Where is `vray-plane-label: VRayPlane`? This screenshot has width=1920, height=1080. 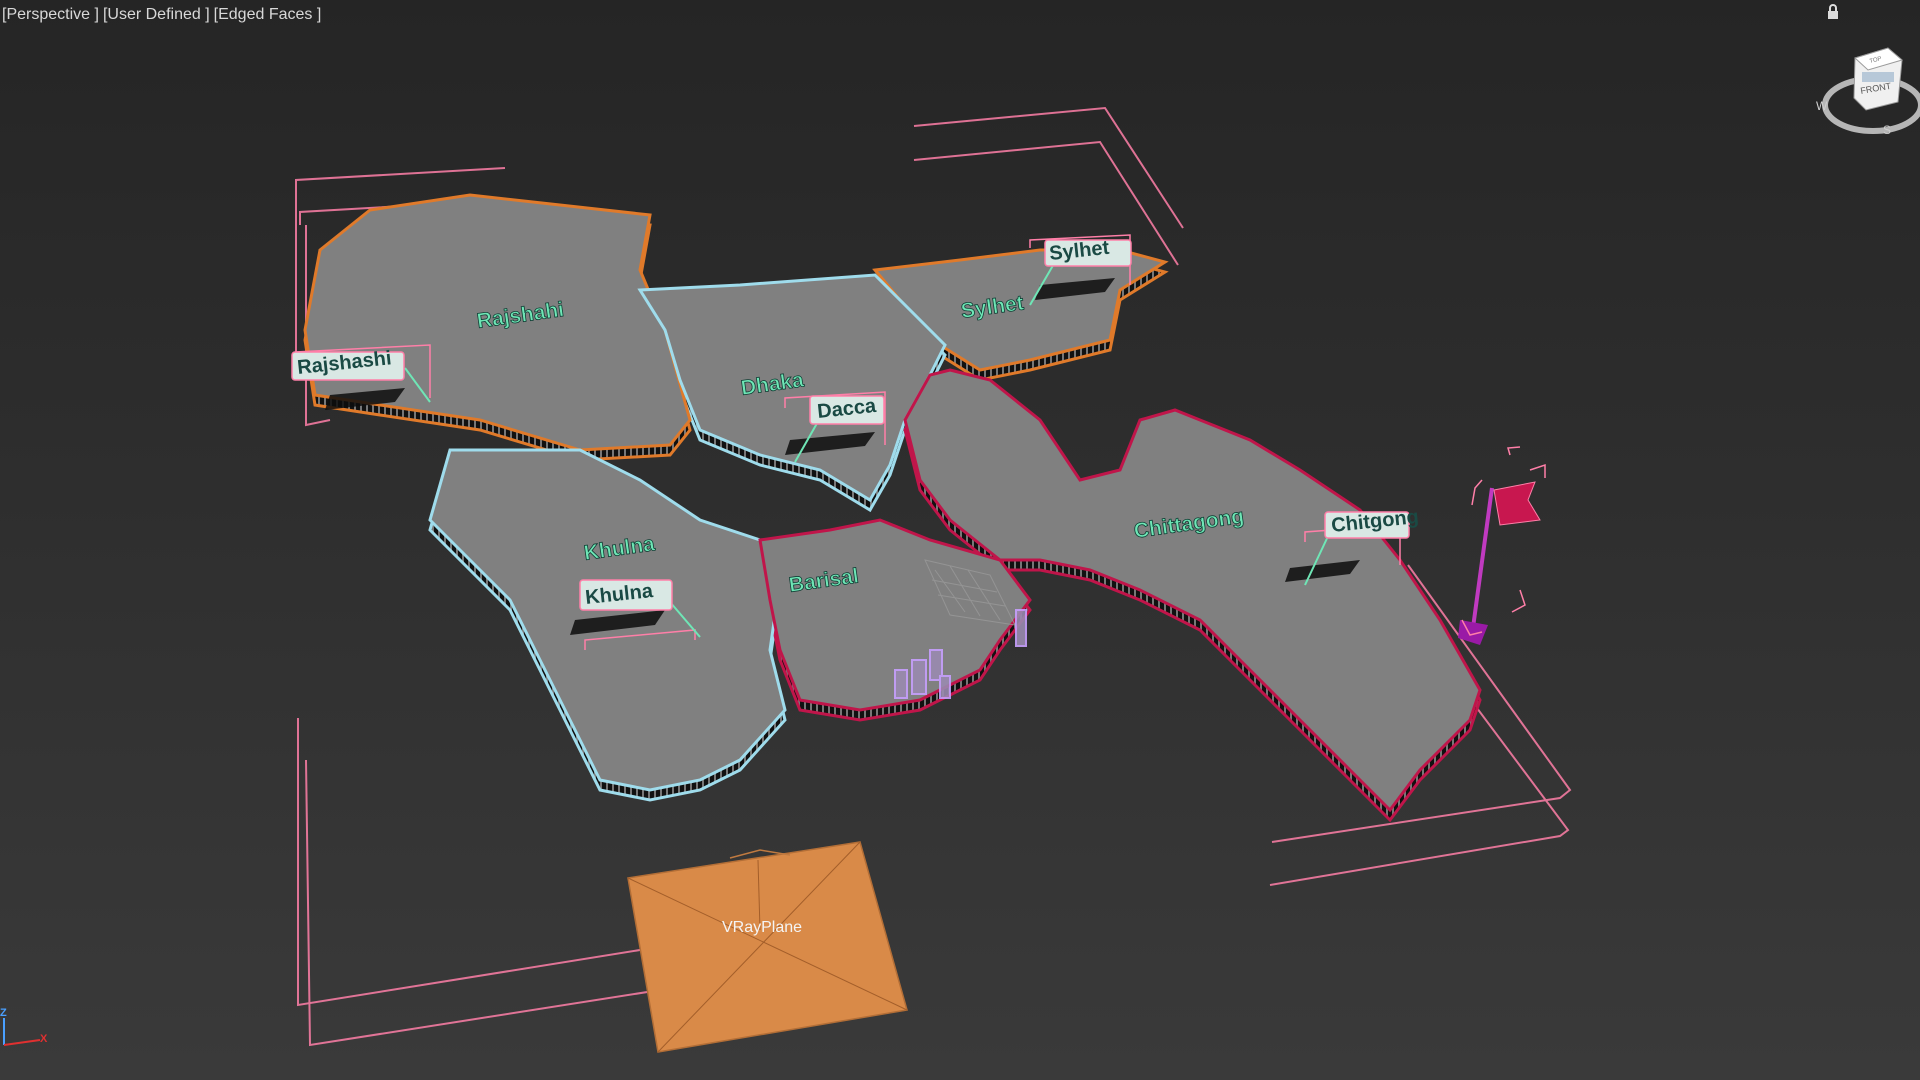 vray-plane-label: VRayPlane is located at coordinates (762, 927).